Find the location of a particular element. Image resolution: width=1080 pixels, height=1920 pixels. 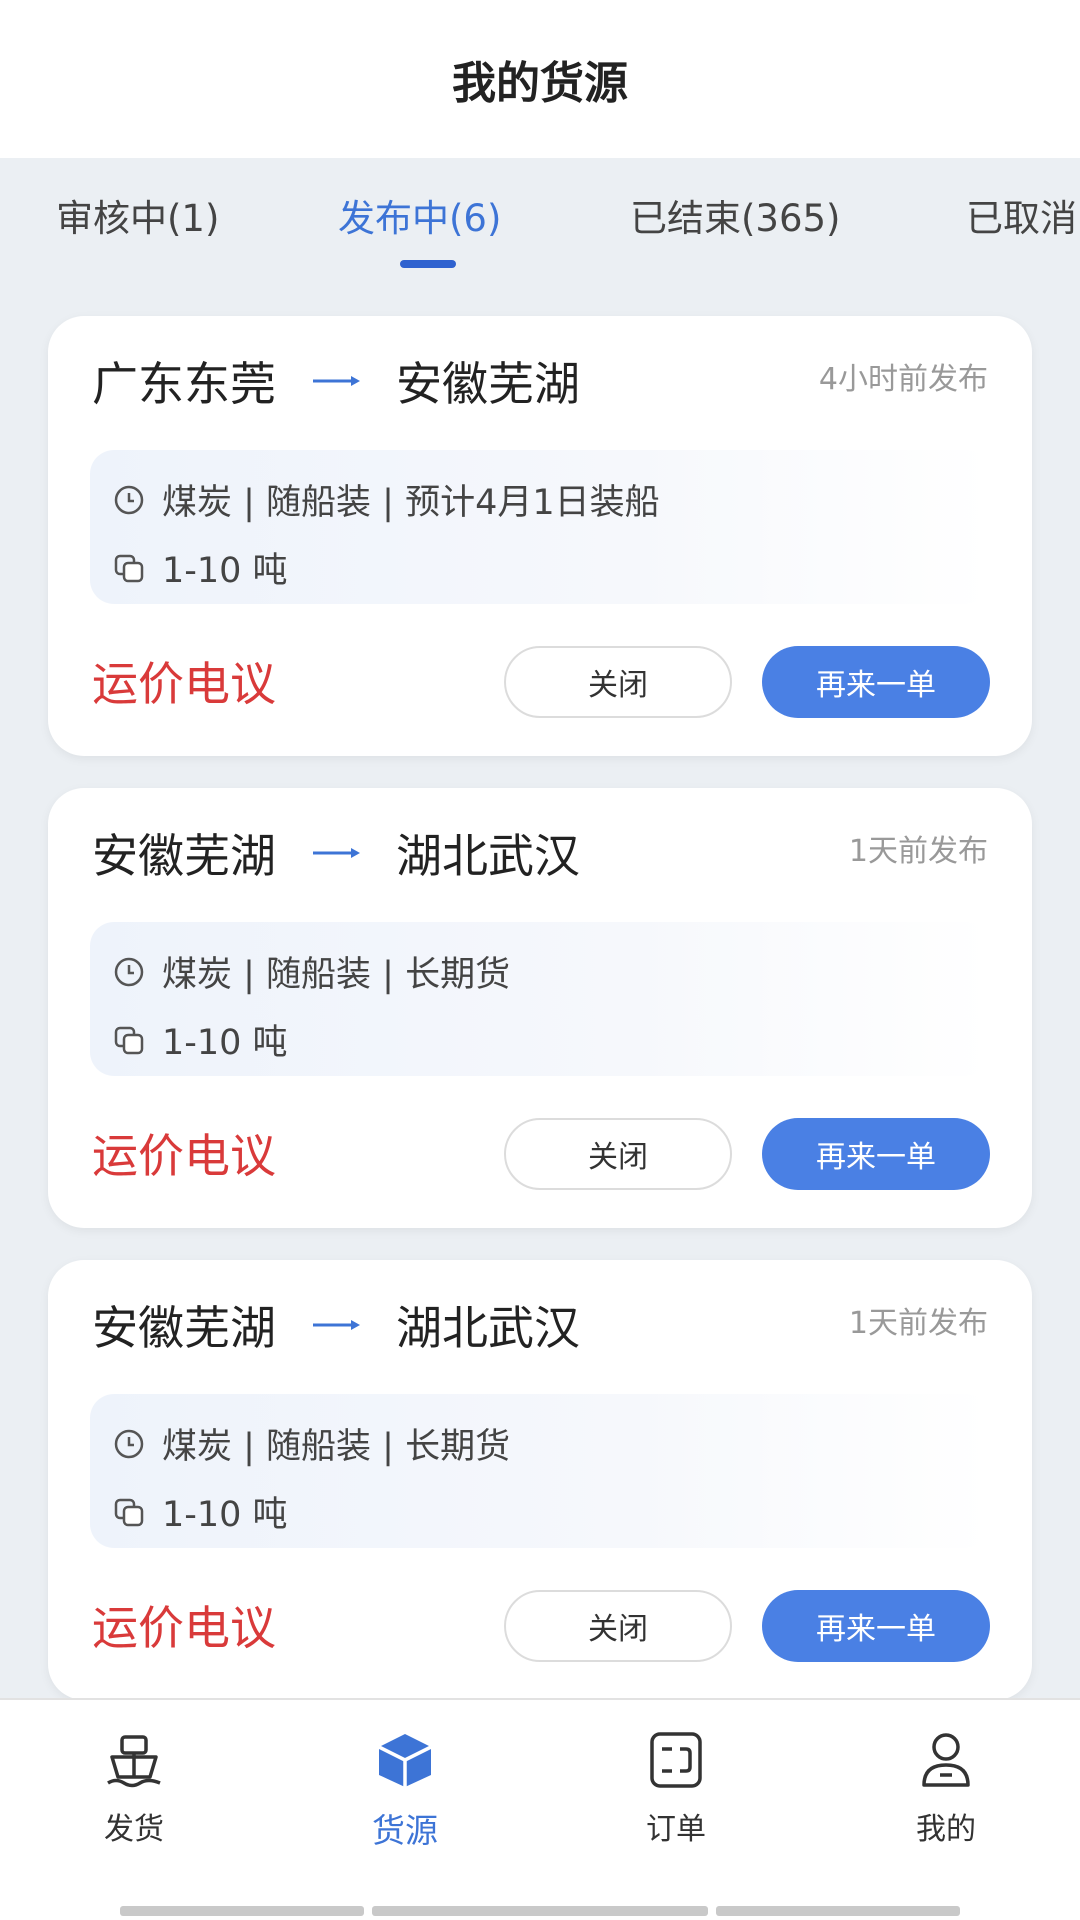

cargo-detail-row: 煤炭 | 随船装 | 预计4月1日装船 is located at coordinates (385, 499).